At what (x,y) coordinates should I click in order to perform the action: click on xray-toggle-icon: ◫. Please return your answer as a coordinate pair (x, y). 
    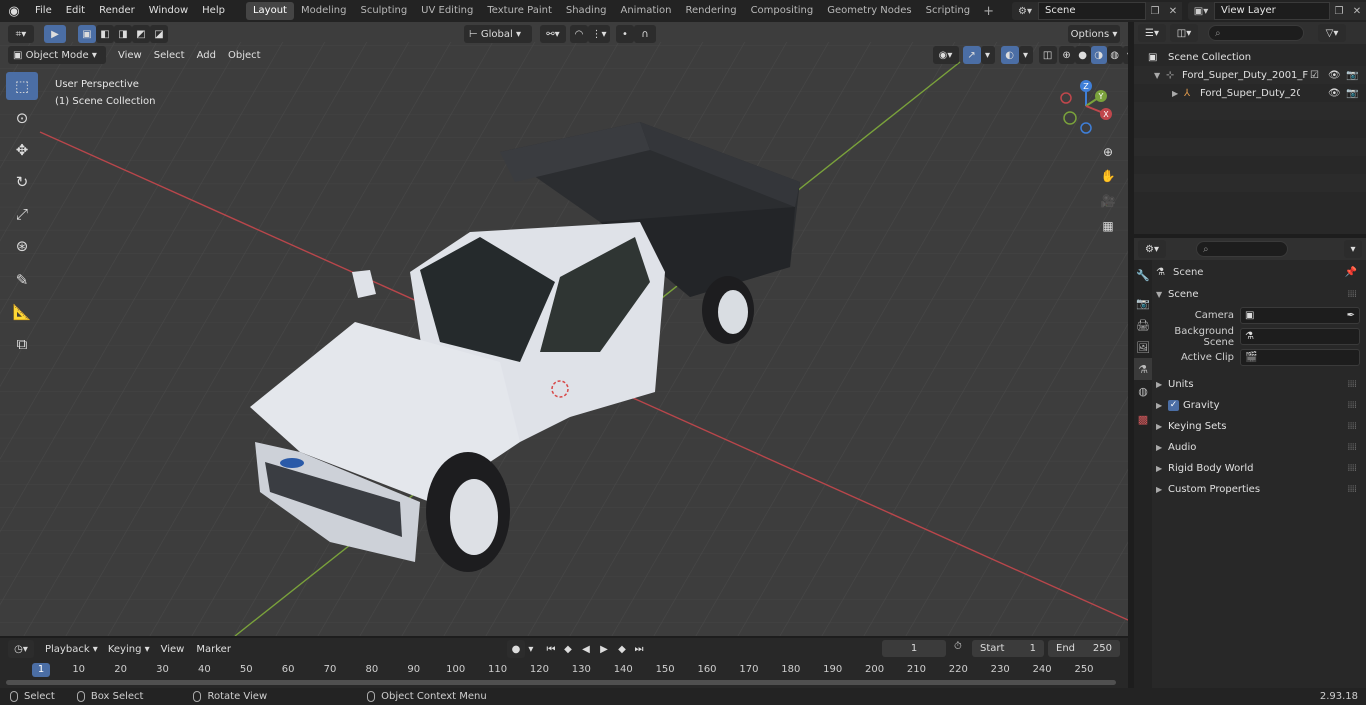
    Looking at the image, I should click on (1047, 55).